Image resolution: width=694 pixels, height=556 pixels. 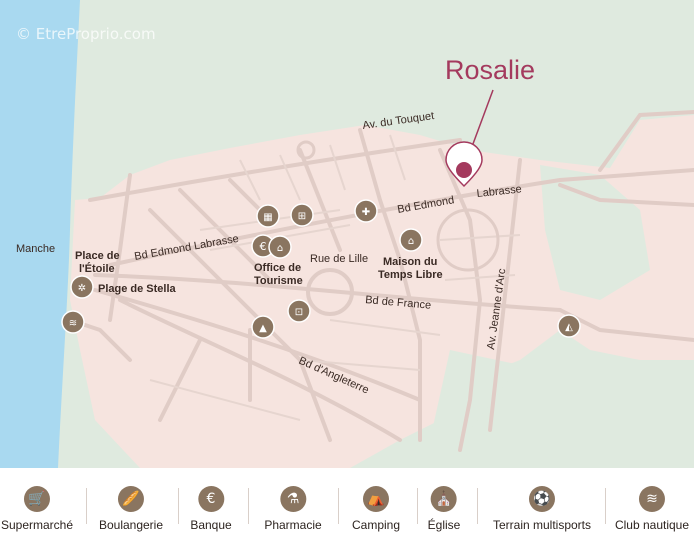 I want to click on field-icon: ⚽, so click(x=542, y=499).